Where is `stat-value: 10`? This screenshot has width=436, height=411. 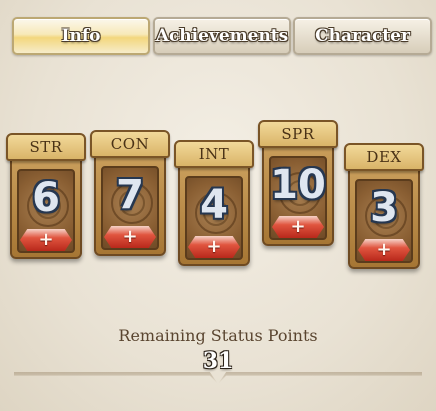
stat-value: 10 is located at coordinates (298, 185).